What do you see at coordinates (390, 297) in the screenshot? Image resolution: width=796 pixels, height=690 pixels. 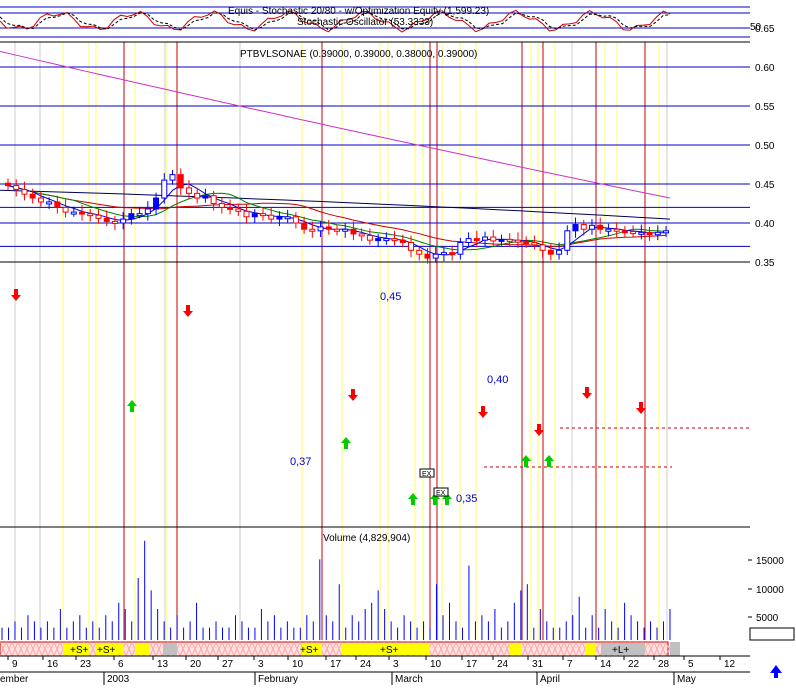 I see `annotation-045: 0,45` at bounding box center [390, 297].